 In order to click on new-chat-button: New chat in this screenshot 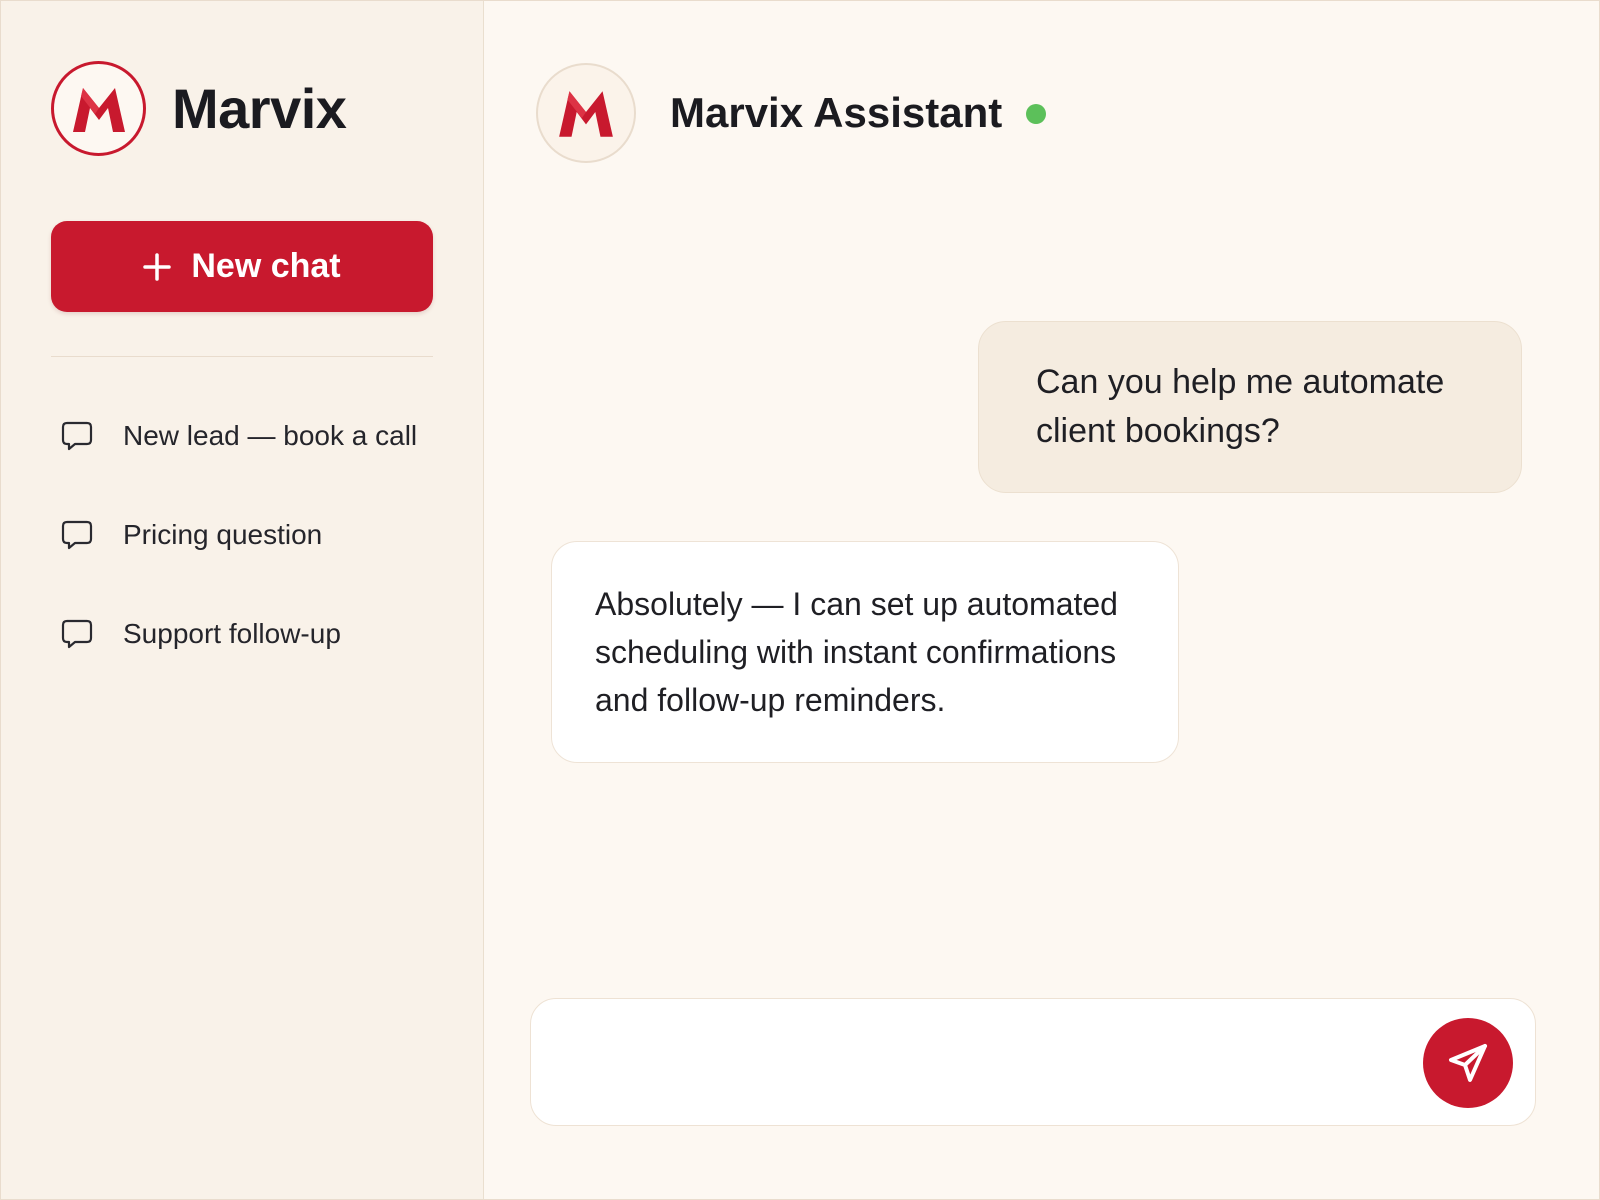, I will do `click(242, 266)`.